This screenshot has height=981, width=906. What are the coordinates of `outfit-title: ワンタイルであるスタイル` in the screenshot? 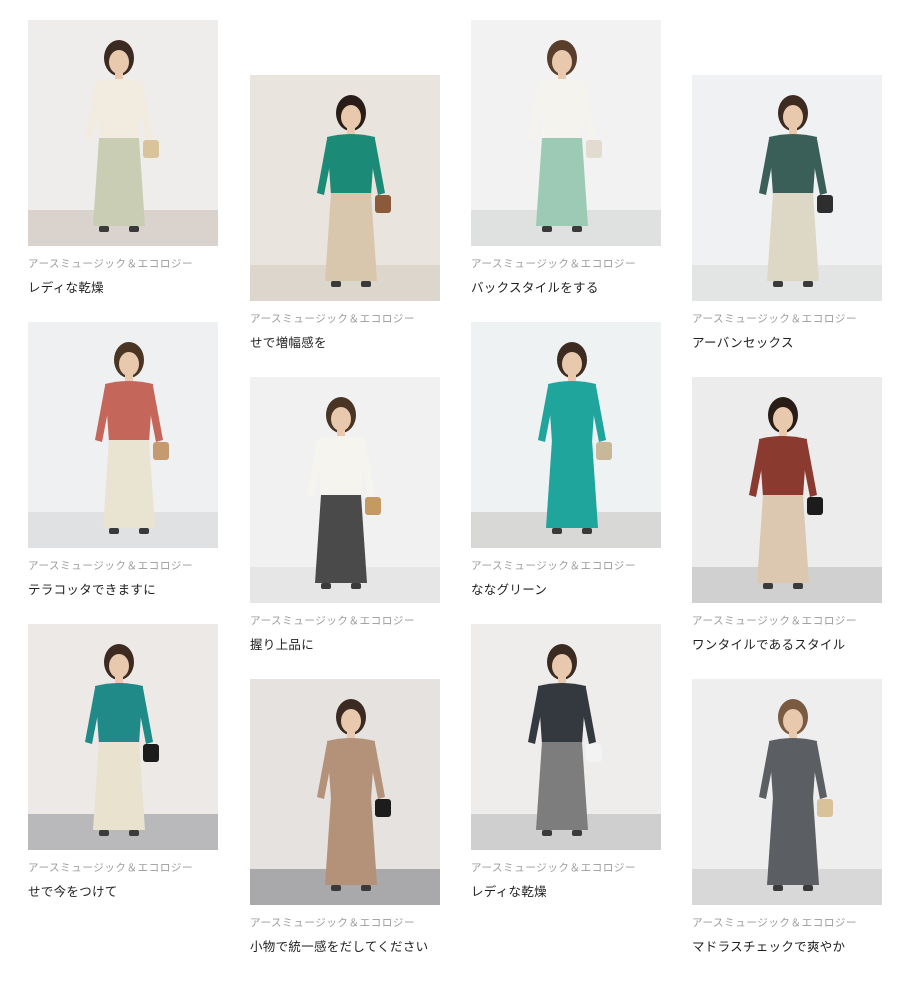 It's located at (787, 645).